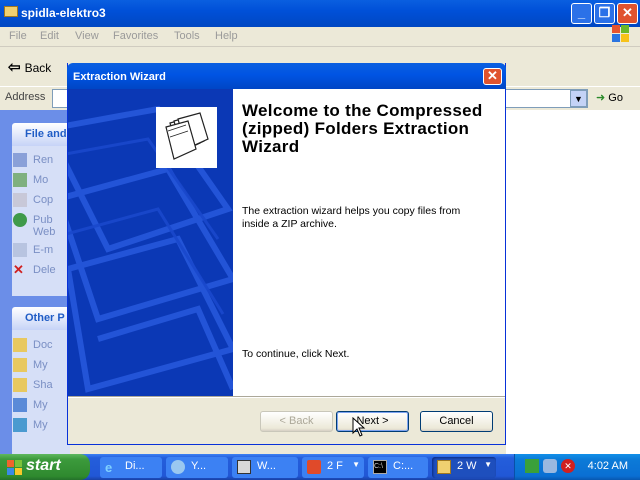  Describe the element at coordinates (44, 269) in the screenshot. I see `task-label: Dele` at that location.